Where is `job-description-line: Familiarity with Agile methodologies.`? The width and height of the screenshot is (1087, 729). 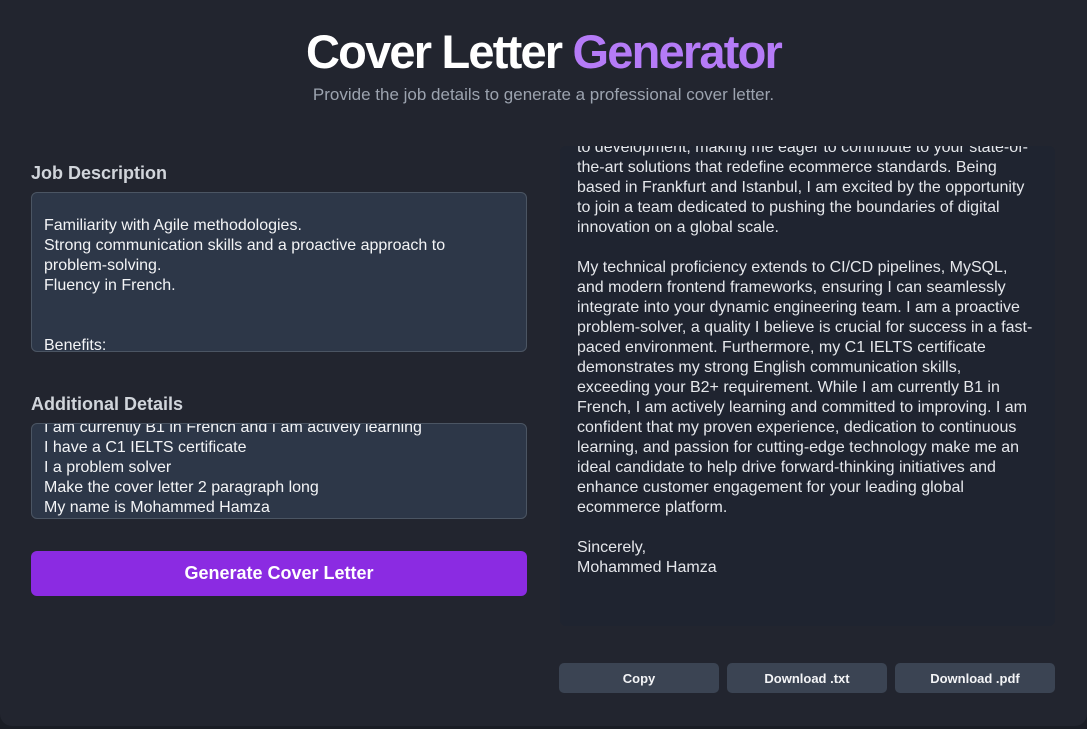 job-description-line: Familiarity with Agile methodologies. is located at coordinates (173, 225).